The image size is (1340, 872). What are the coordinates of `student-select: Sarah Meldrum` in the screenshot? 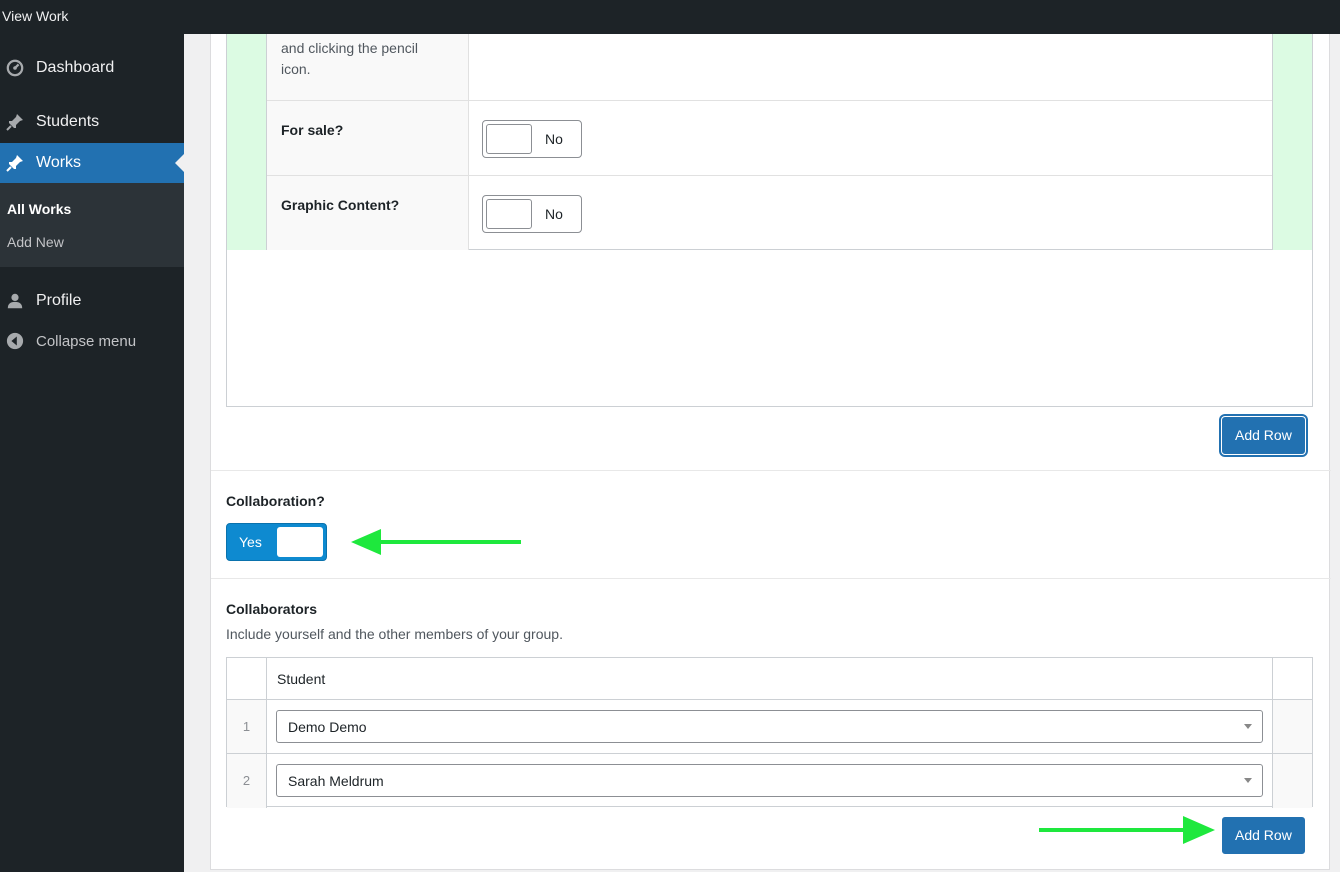 It's located at (769, 780).